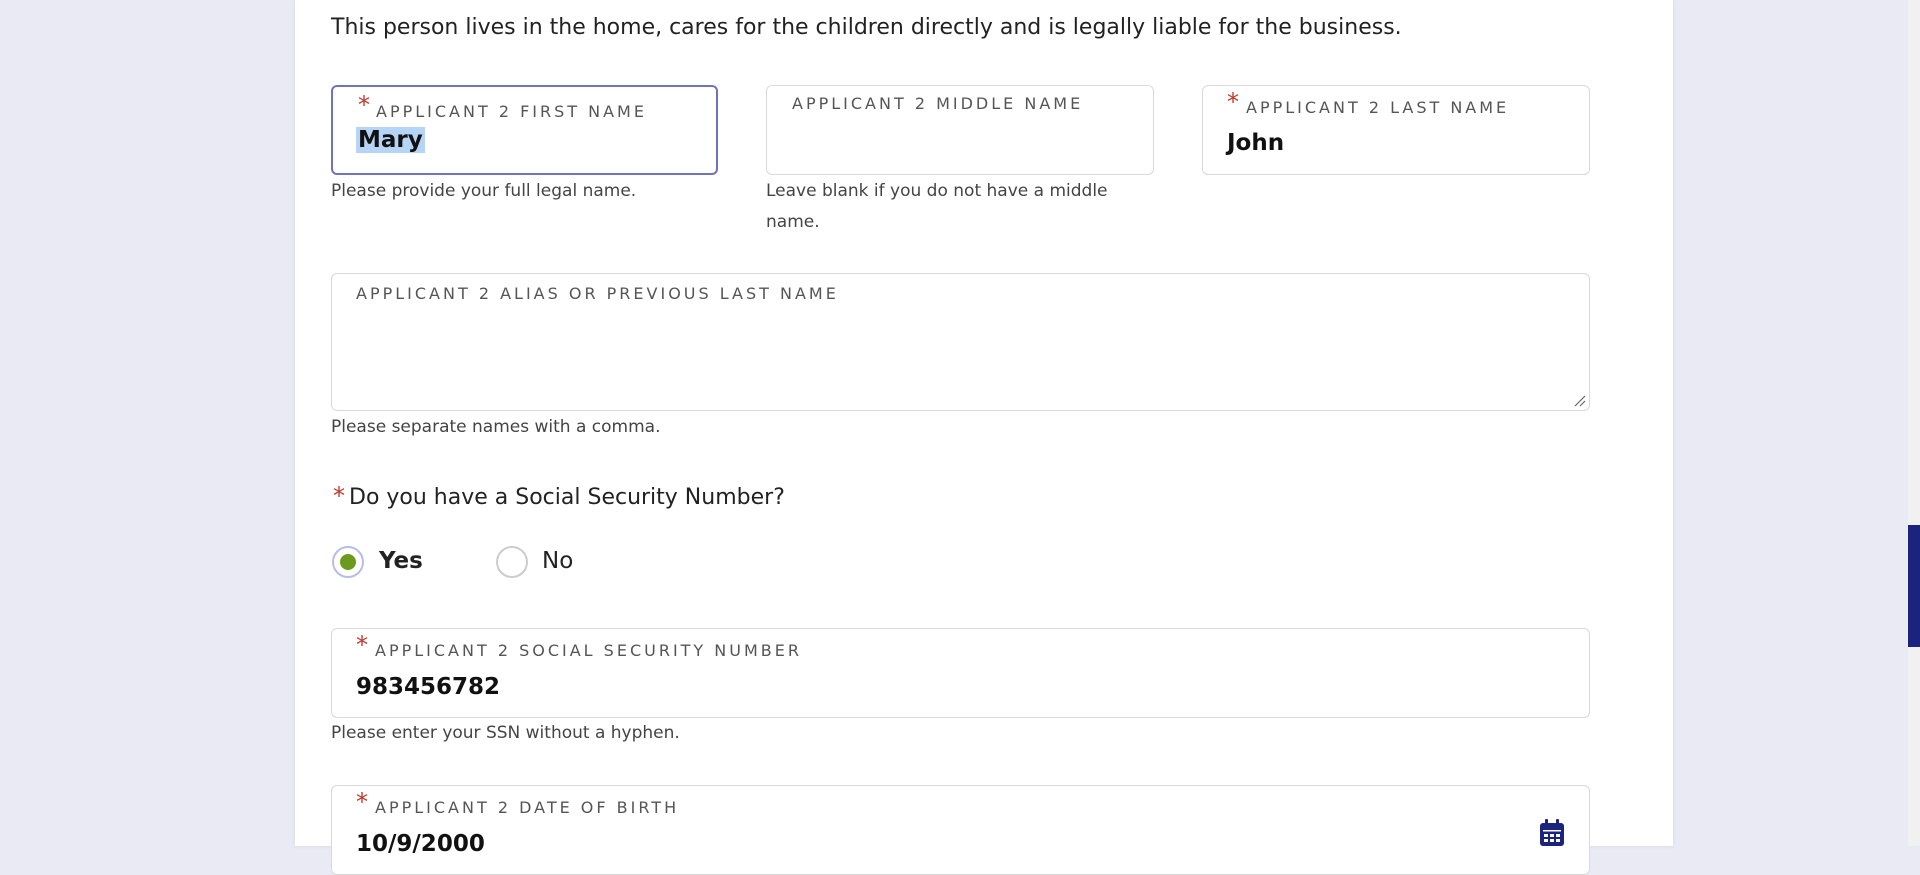 Image resolution: width=1920 pixels, height=875 pixels. I want to click on dob-input: 10/9/2000, so click(420, 844).